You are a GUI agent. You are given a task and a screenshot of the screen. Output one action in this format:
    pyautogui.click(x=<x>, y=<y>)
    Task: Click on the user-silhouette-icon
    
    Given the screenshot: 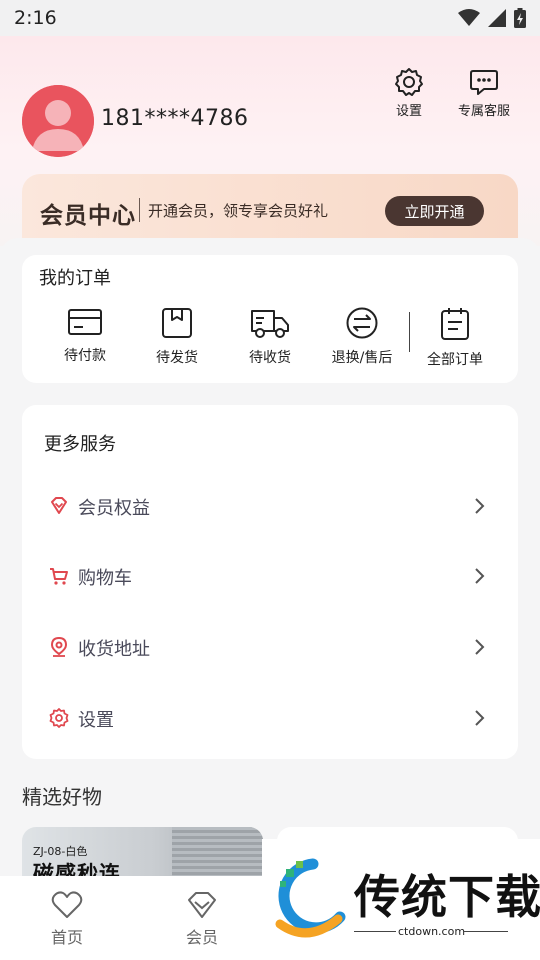 What is the action you would take?
    pyautogui.click(x=58, y=121)
    